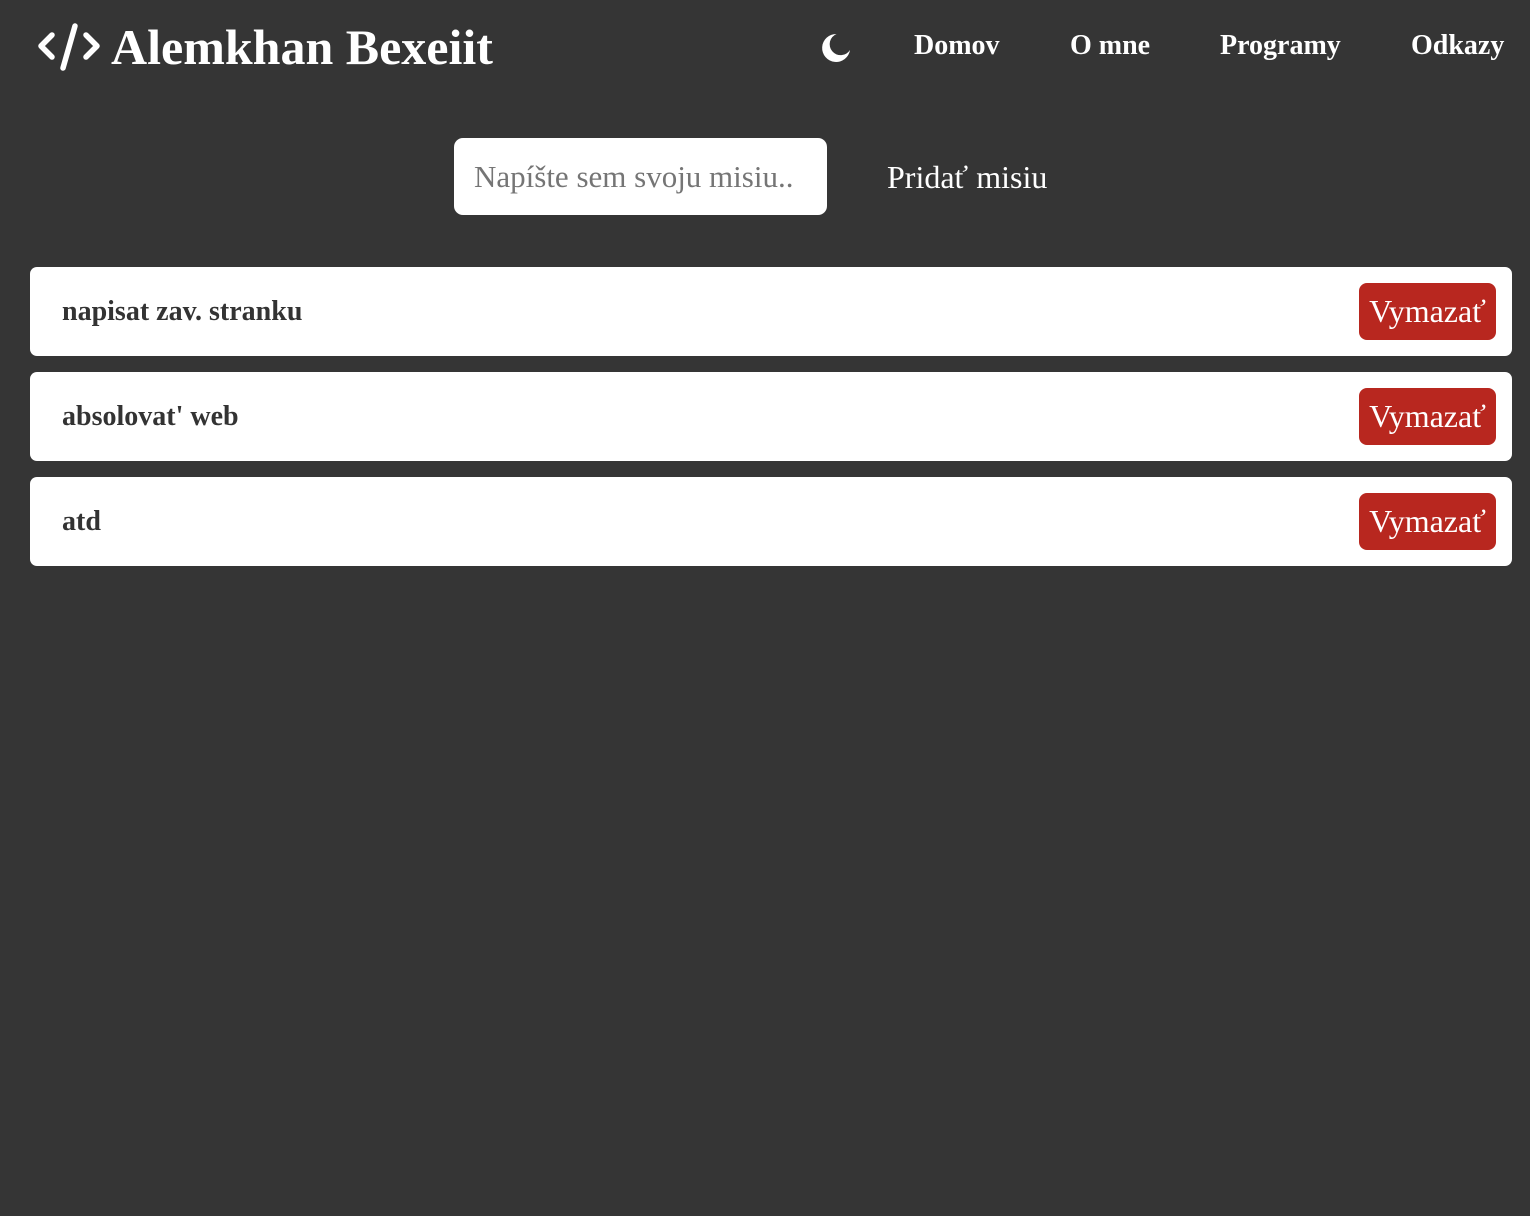 This screenshot has height=1216, width=1530. What do you see at coordinates (957, 46) in the screenshot?
I see `nav-link-domov: Domov` at bounding box center [957, 46].